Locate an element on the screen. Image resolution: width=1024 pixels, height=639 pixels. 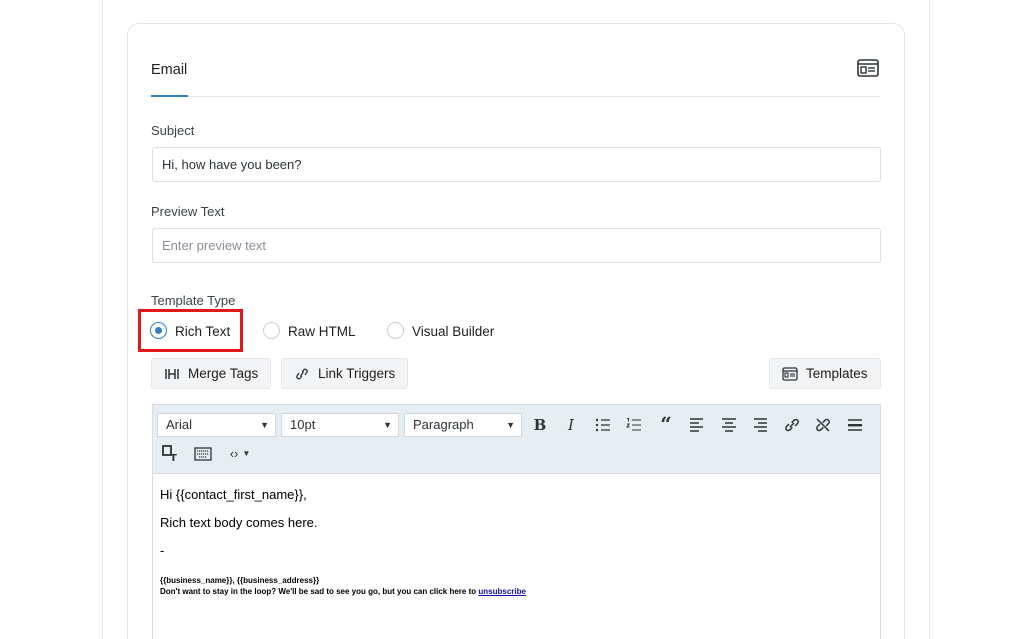
unlink-icon is located at coordinates (823, 425).